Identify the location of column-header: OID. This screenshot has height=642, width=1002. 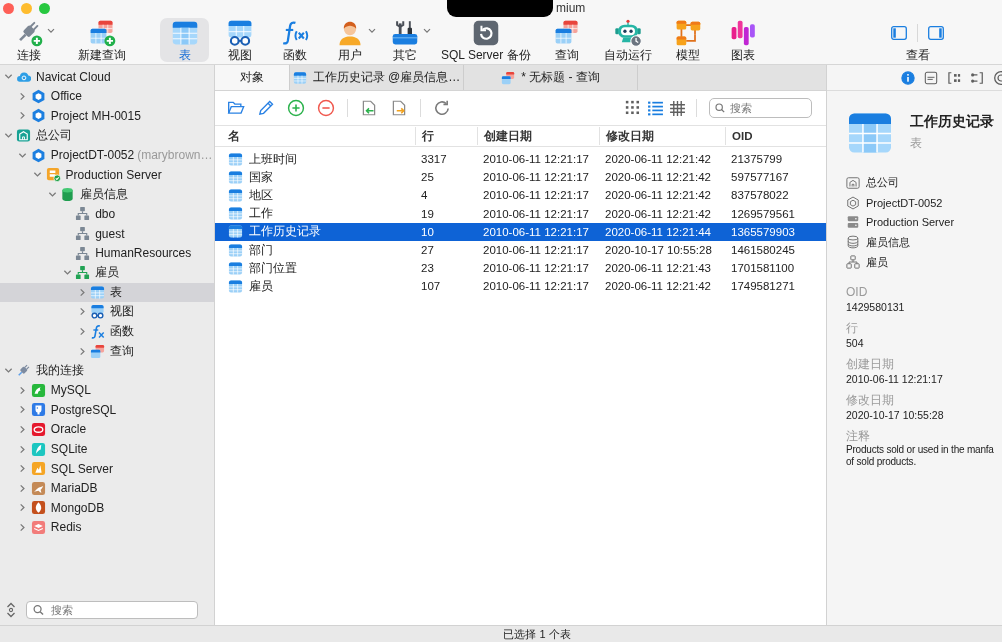
(775, 136).